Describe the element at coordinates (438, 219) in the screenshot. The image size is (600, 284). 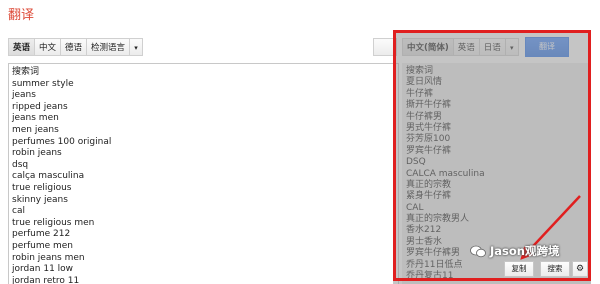
I see `result-line: 真正的宗教男人` at that location.